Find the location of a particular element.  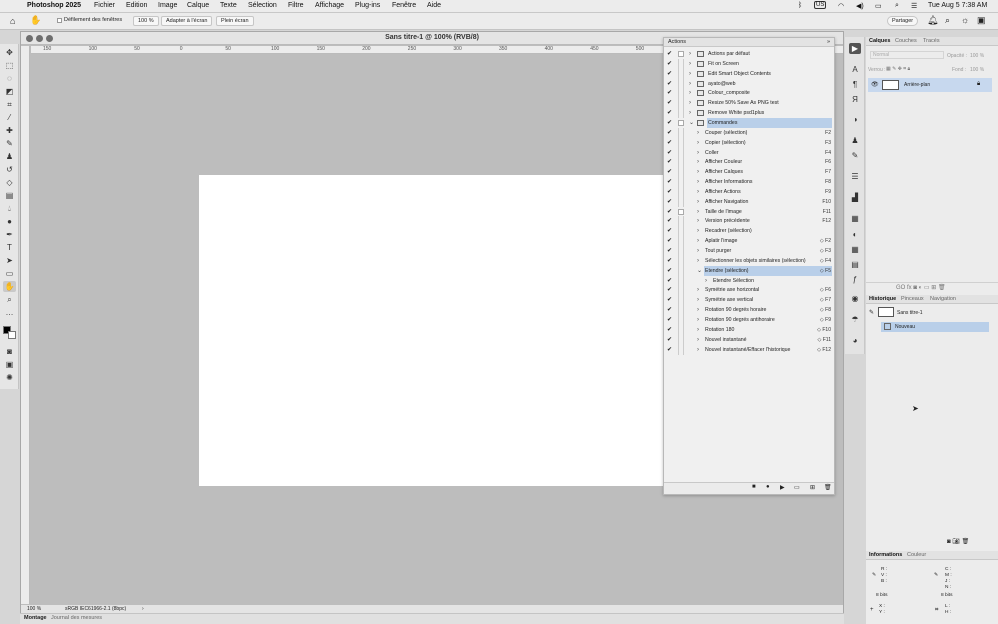

record-icon: ● is located at coordinates (768, 487).